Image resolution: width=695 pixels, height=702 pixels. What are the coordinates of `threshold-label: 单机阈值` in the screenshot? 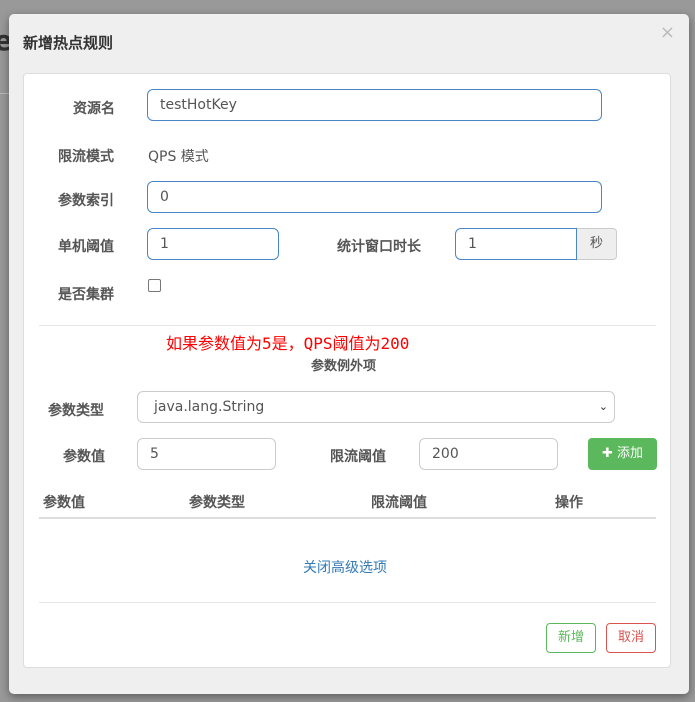 It's located at (86, 247).